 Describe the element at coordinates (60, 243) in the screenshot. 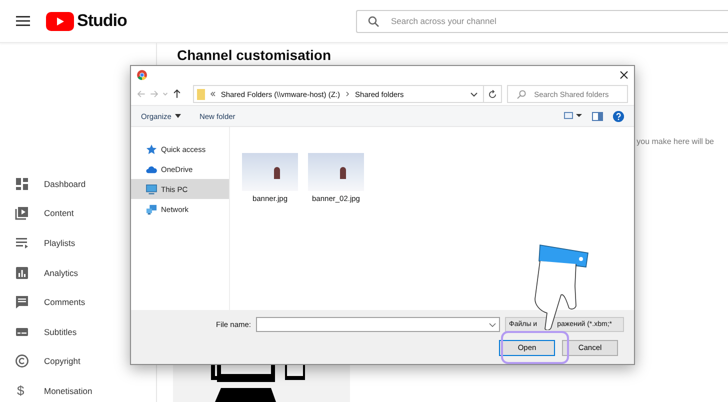

I see `sidebar-item: Playlists` at that location.